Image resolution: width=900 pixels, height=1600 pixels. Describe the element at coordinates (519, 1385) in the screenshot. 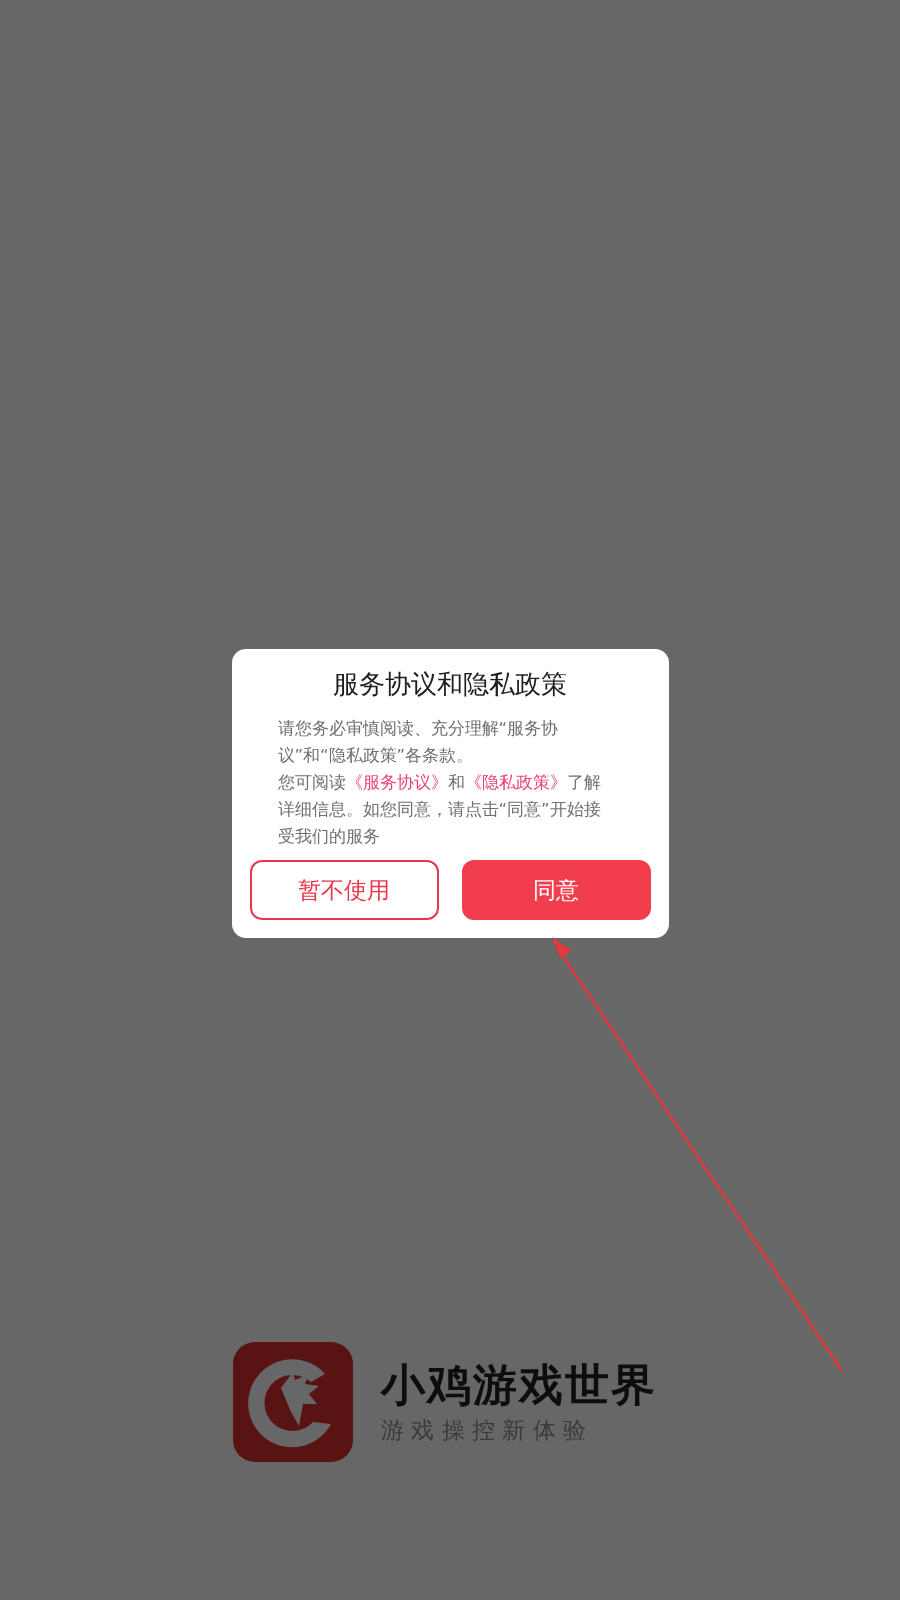

I see `brand-name: 小鸡游戏世界` at that location.